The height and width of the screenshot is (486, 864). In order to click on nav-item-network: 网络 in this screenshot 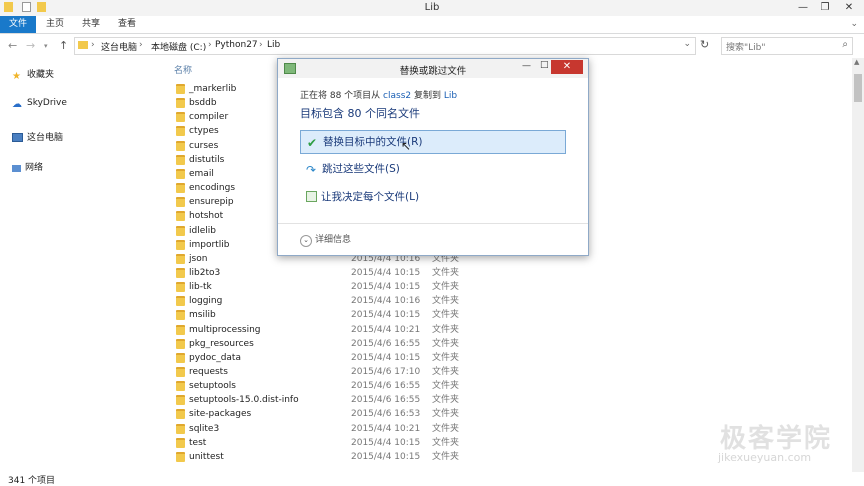, I will do `click(27, 166)`.